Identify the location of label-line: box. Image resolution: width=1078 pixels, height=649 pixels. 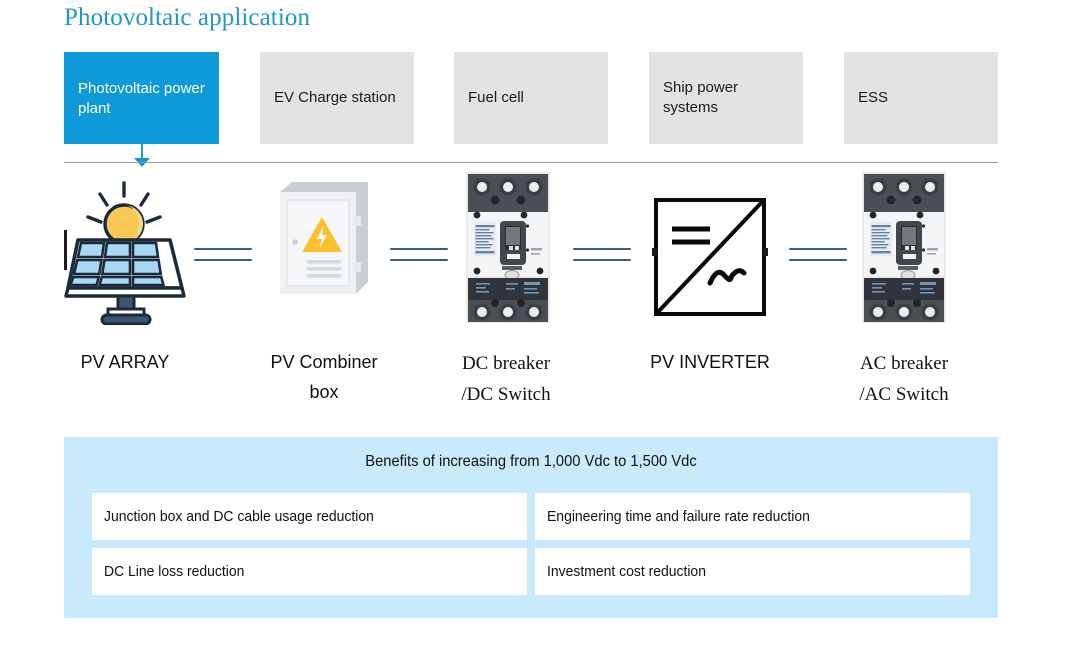
(324, 391).